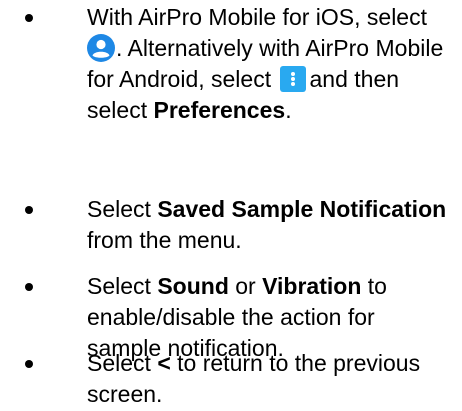 Image resolution: width=462 pixels, height=411 pixels. What do you see at coordinates (312, 286) in the screenshot?
I see `vibration-label: Vibration` at bounding box center [312, 286].